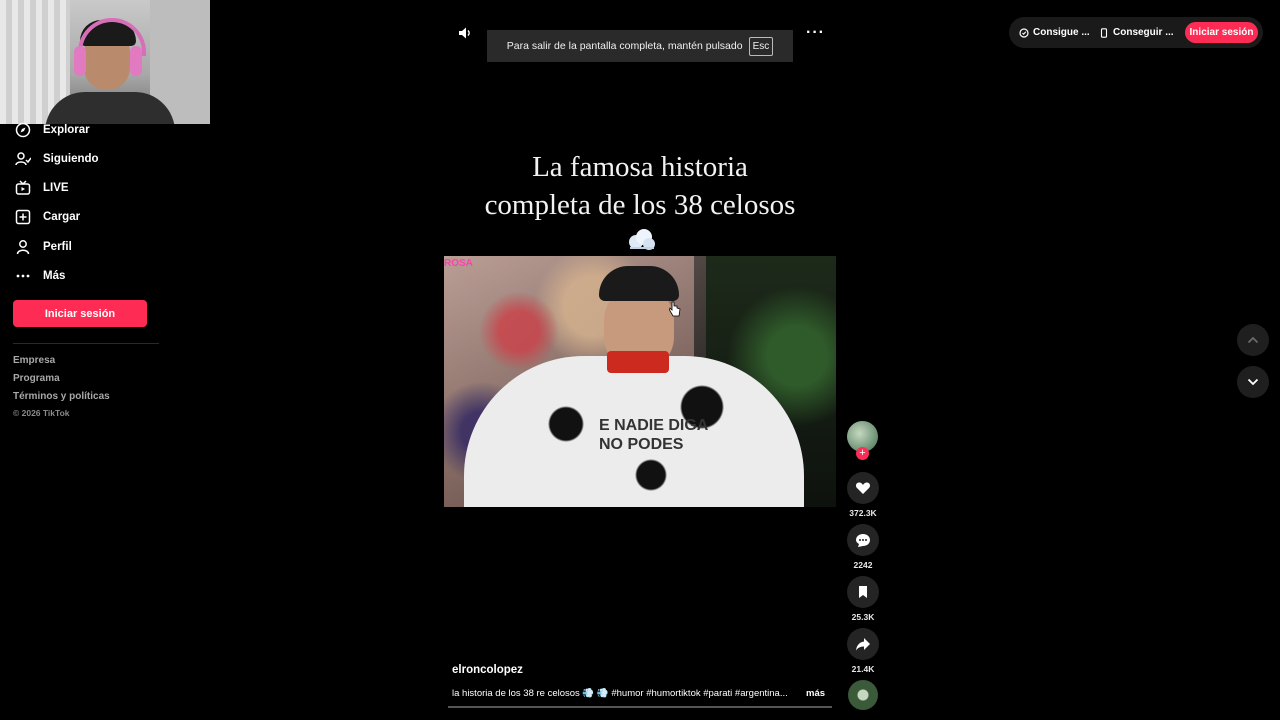  I want to click on compass-icon, so click(23, 130).